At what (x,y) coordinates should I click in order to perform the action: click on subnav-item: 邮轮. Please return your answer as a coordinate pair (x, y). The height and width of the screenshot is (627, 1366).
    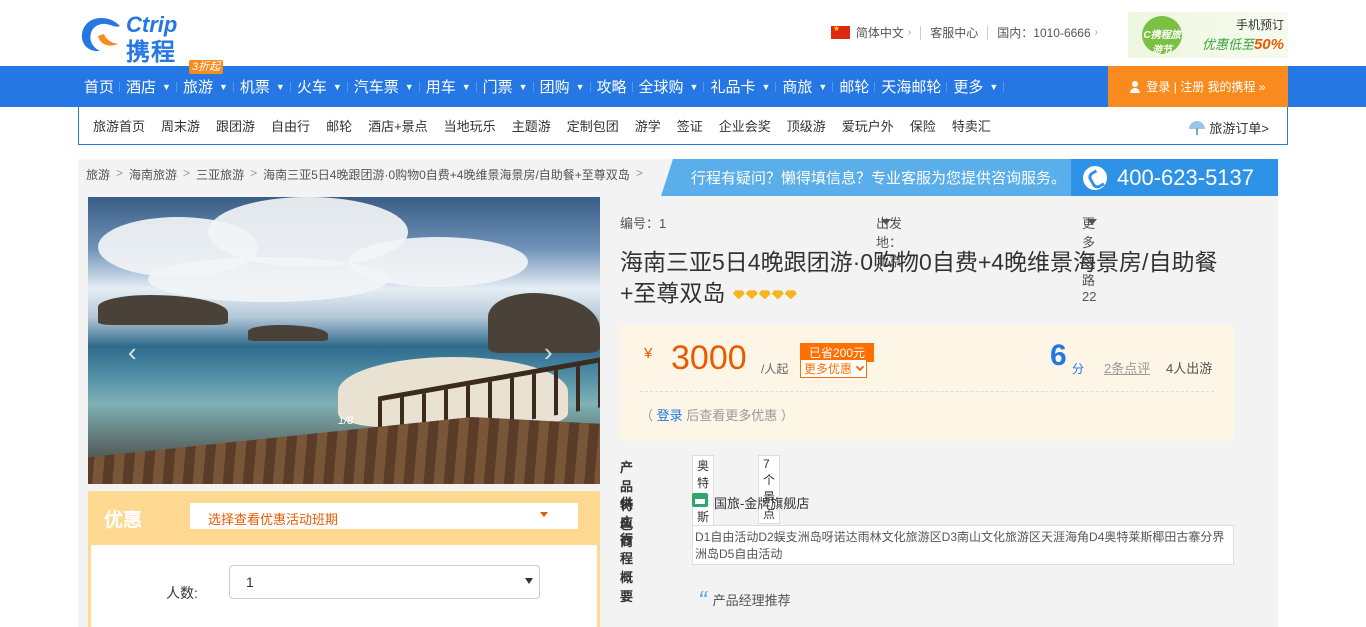
    Looking at the image, I should click on (339, 125).